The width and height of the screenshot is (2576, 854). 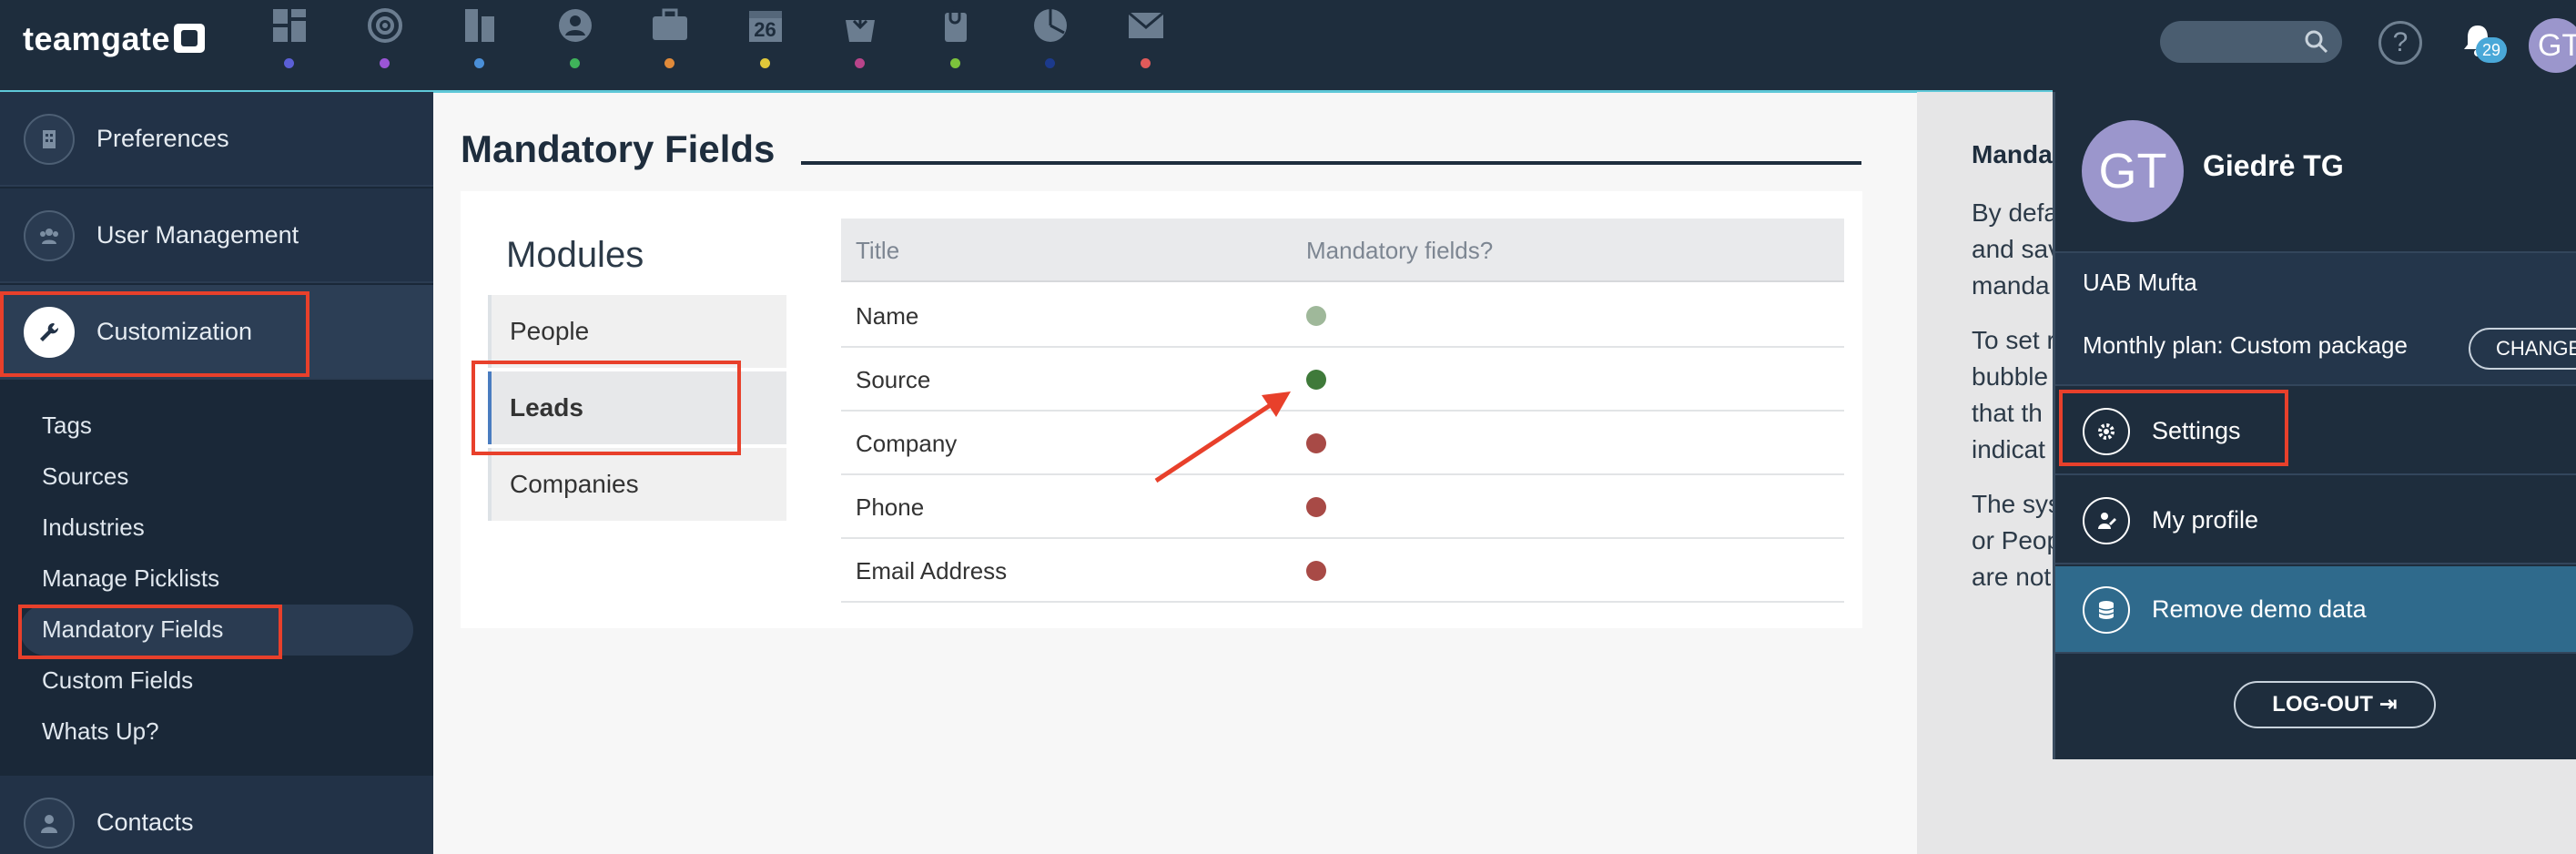 I want to click on menu-item-remove-demo-data: Remove demo data, so click(x=2315, y=610).